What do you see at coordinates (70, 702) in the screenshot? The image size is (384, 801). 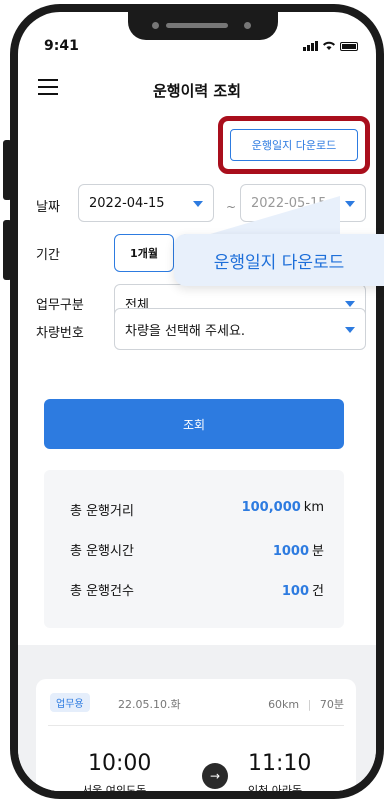 I see `work-type-badge: 업무용` at bounding box center [70, 702].